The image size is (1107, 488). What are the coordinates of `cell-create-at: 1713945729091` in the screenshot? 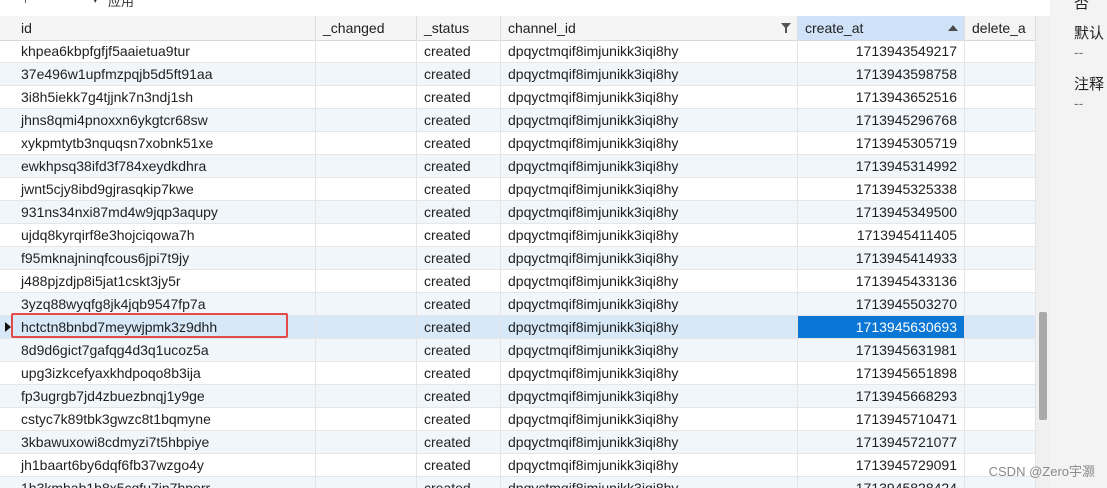 It's located at (881, 465).